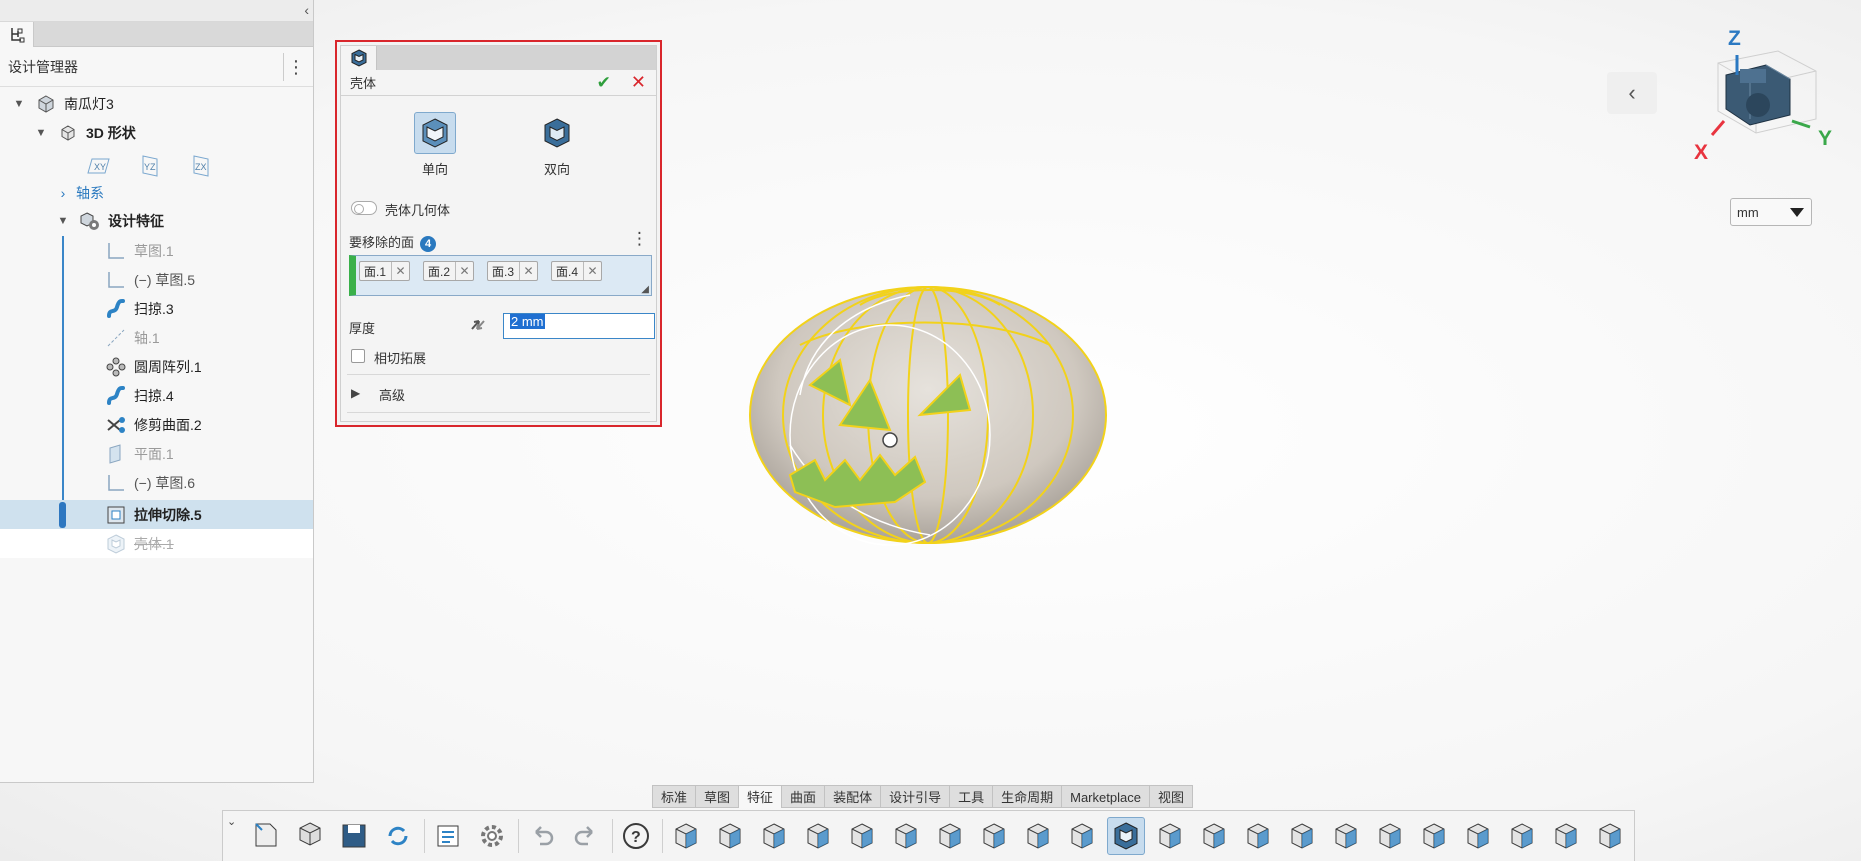  I want to click on tab-tools: 工具, so click(971, 796).